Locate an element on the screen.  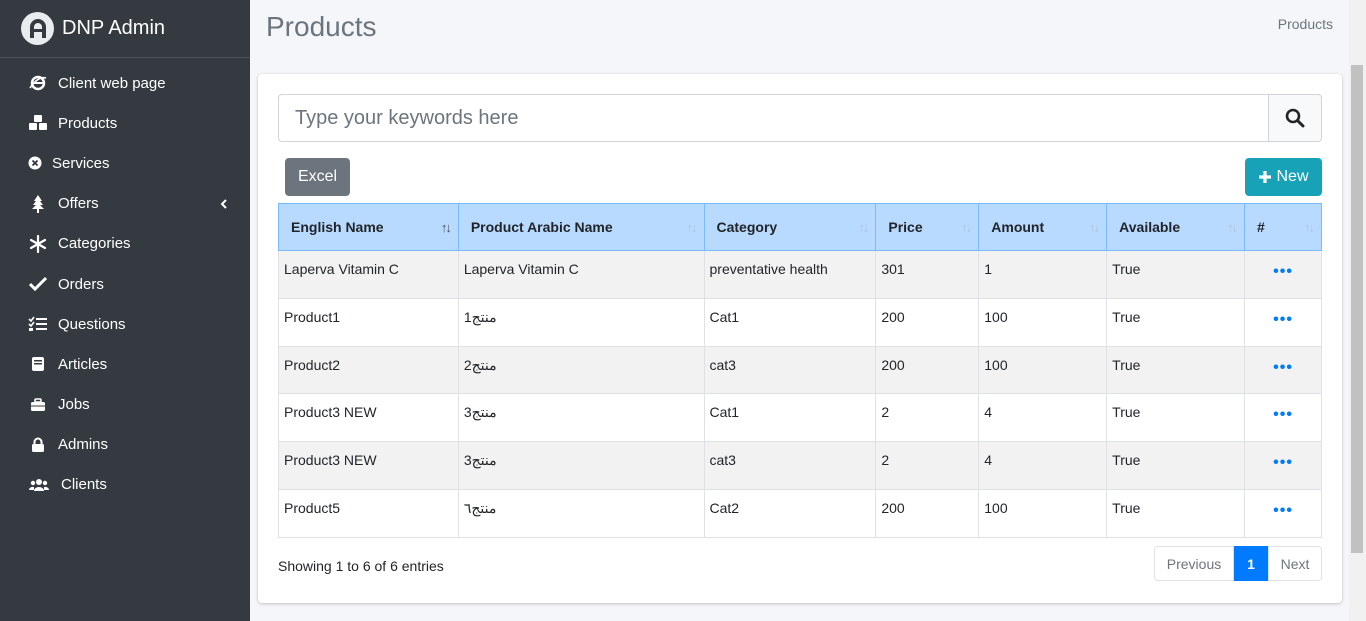
column-header-arabic-name: Product Arabic Name ↑↓ is located at coordinates (581, 227).